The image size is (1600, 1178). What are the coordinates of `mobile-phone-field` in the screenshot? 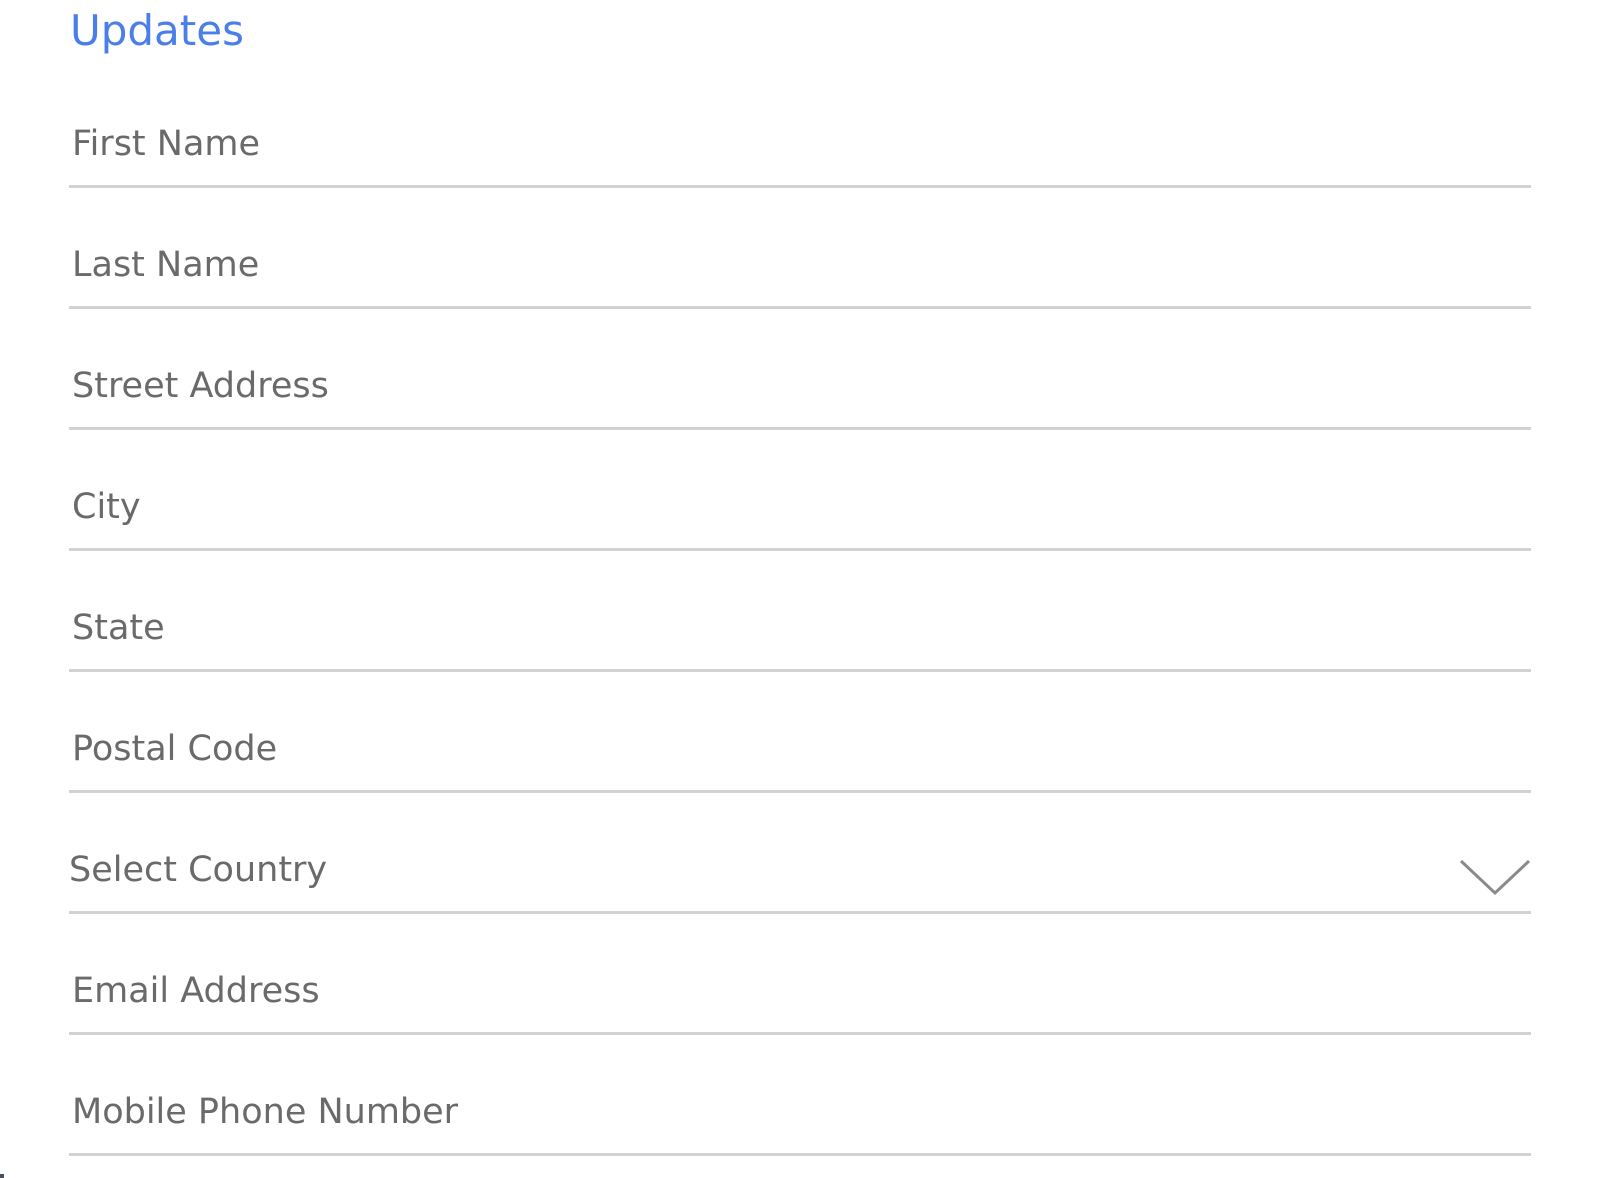 It's located at (800, 1120).